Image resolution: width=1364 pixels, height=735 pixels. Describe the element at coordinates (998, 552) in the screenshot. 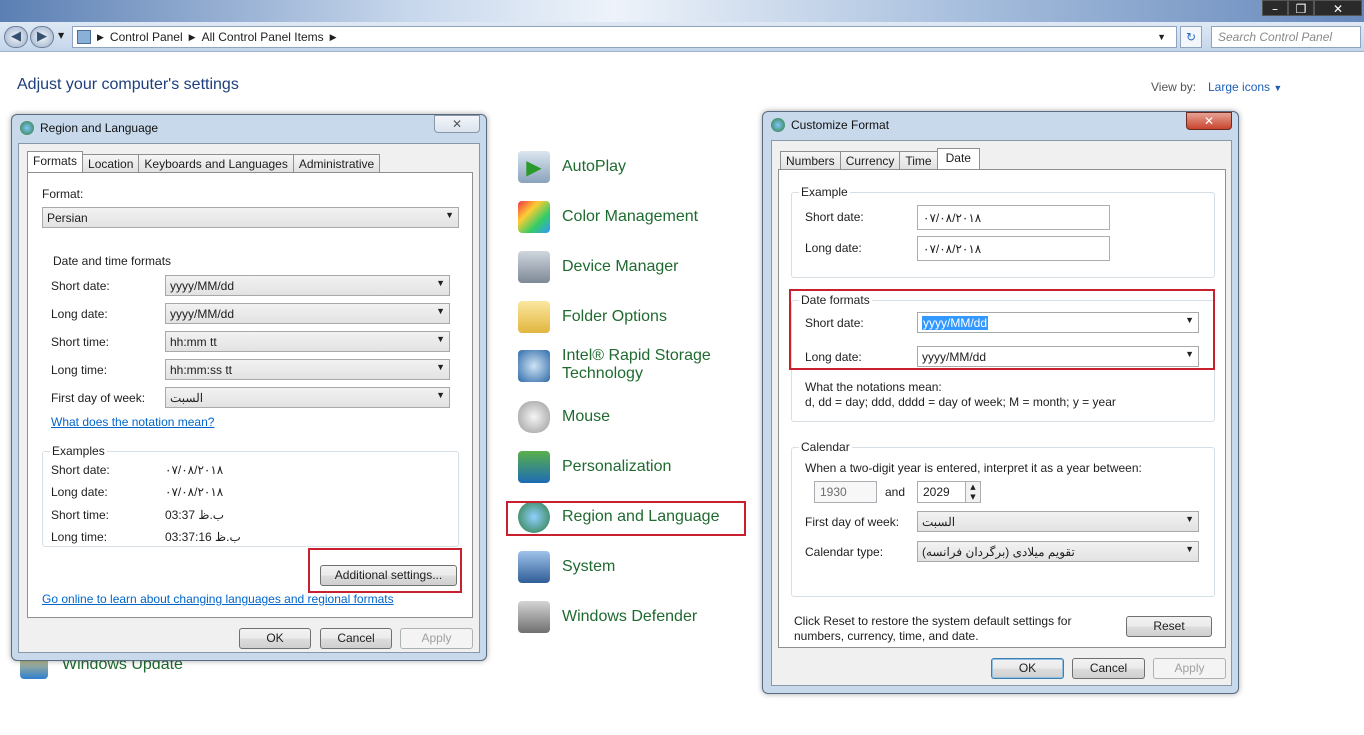

I see `calendar-type-value: تقویم میلادی (برگردان فرانسه)` at that location.